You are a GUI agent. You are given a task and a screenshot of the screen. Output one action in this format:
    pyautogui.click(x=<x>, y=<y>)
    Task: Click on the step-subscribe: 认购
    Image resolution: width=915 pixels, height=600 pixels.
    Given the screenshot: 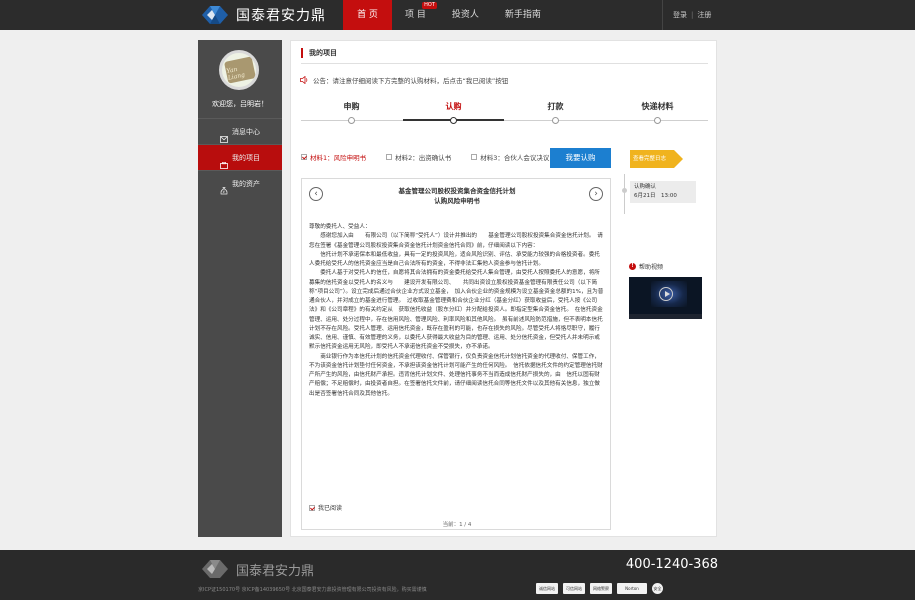 What is the action you would take?
    pyautogui.click(x=453, y=106)
    